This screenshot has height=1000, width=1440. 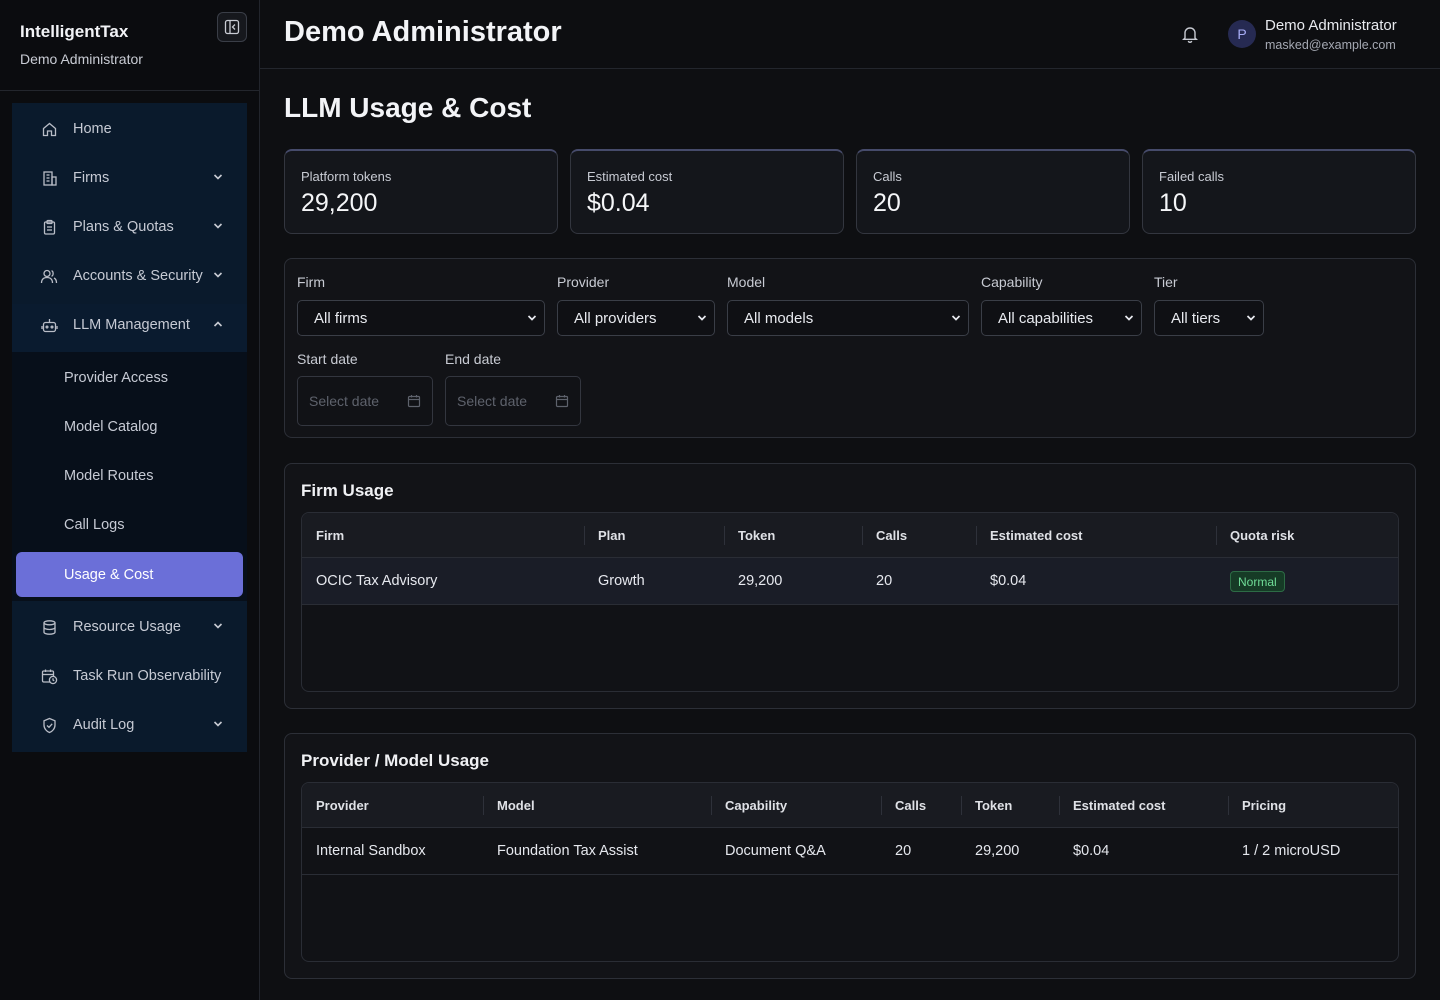 I want to click on brand-subtitle: Demo Administrator, so click(x=81, y=59).